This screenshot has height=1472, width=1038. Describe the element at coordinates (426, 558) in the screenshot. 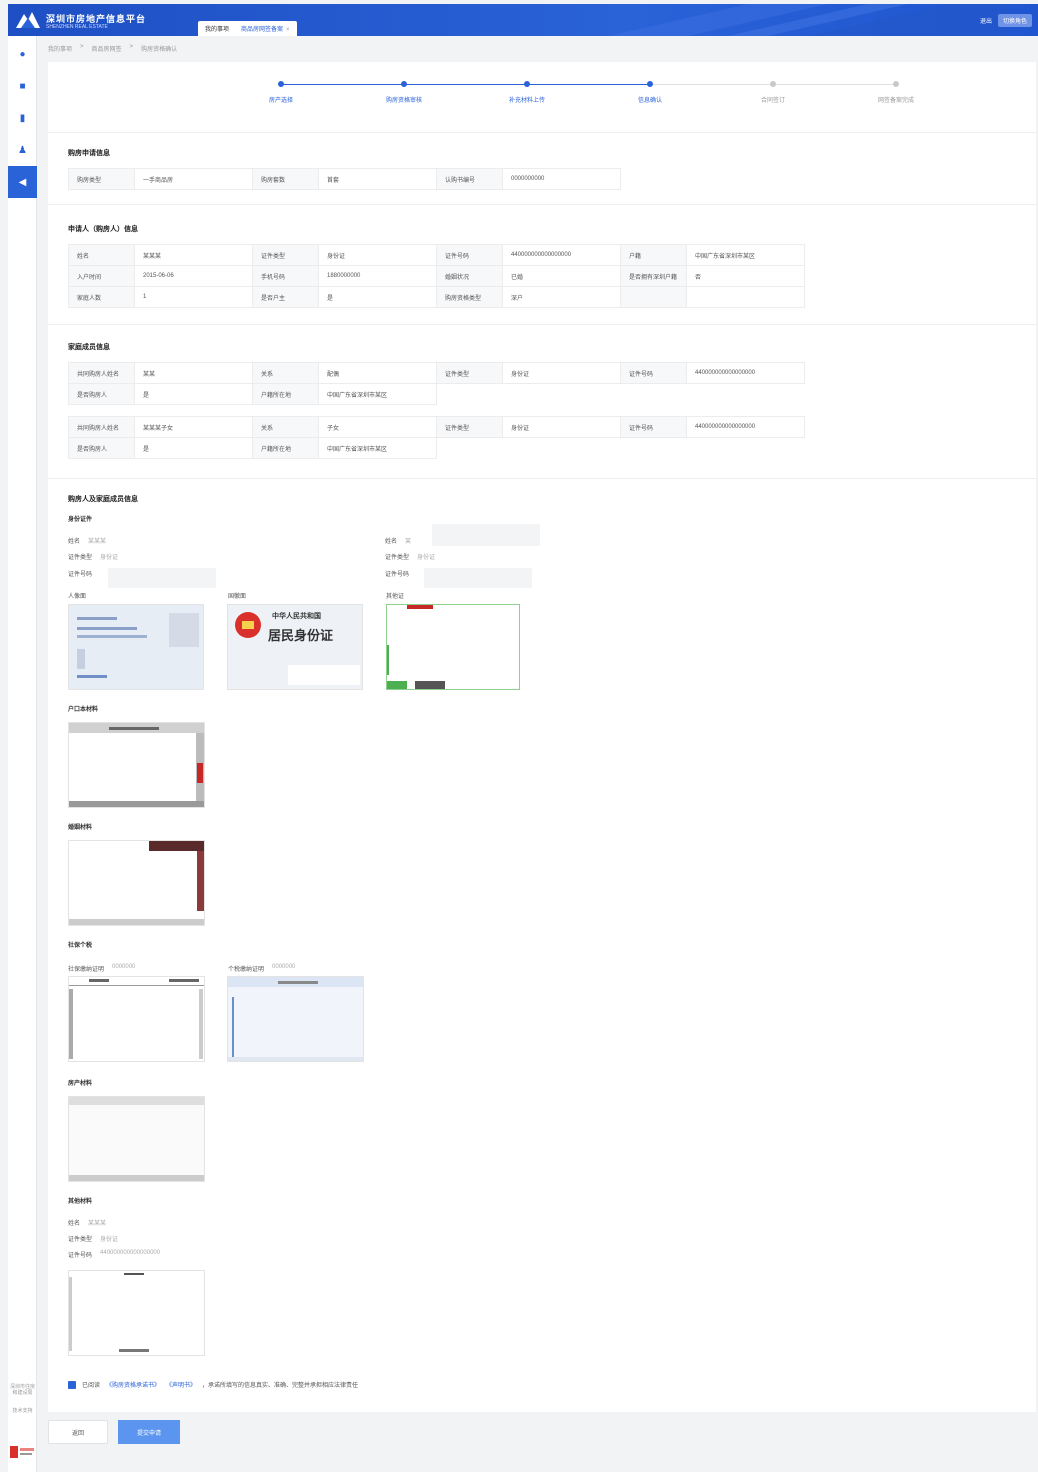

I see `field-value: 身份证` at that location.